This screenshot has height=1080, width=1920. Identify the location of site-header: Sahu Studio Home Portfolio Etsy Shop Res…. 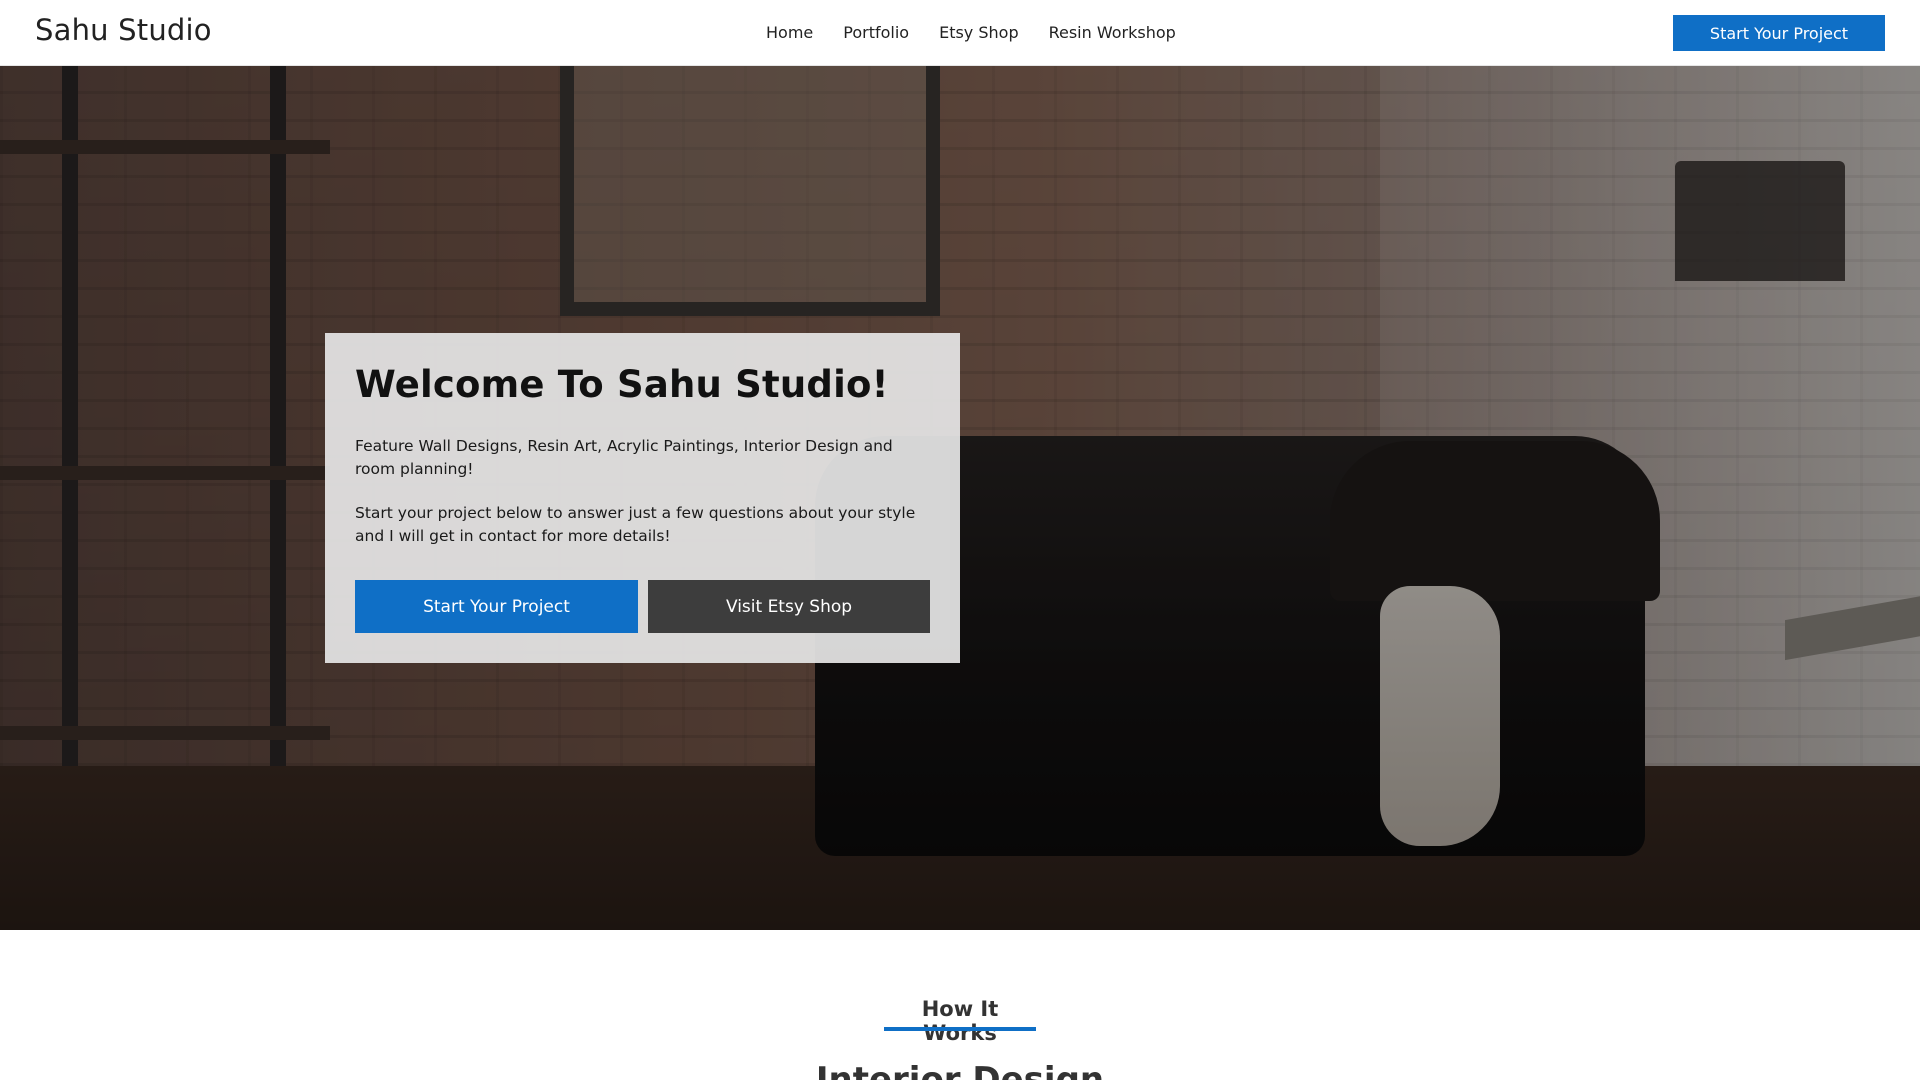
(960, 33).